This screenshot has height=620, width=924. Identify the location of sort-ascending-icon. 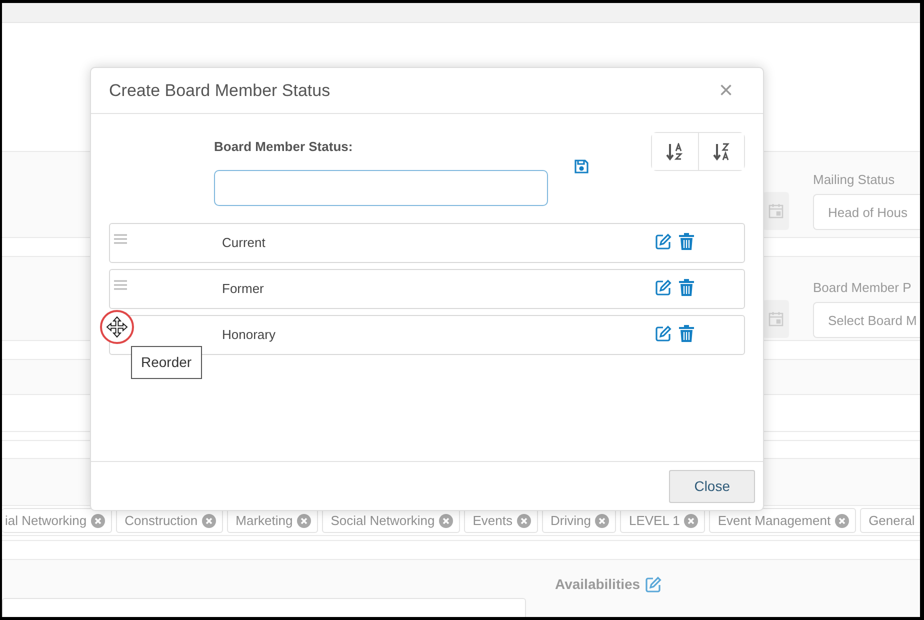
(675, 151).